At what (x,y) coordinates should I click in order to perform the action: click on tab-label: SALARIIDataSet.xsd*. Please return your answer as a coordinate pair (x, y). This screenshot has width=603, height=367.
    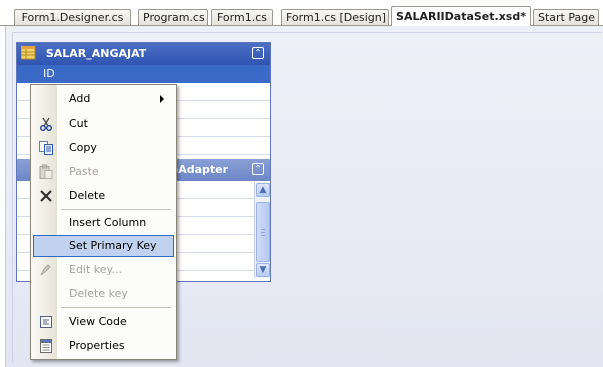
    Looking at the image, I should click on (461, 16).